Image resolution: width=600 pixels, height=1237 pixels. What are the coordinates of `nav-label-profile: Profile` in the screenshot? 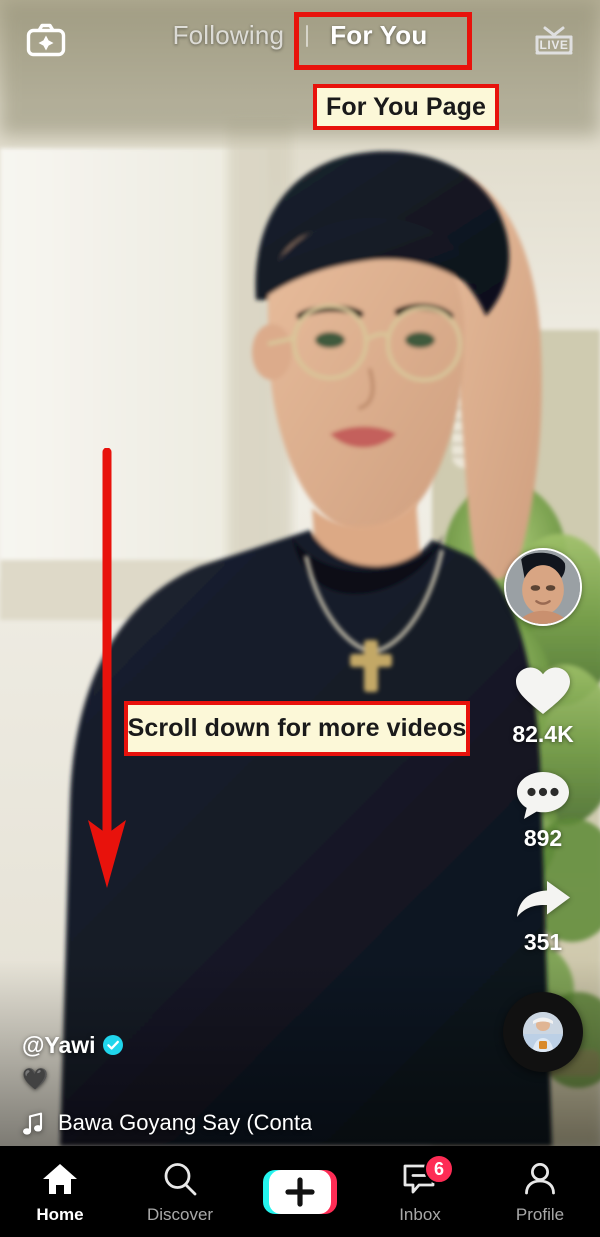 It's located at (540, 1214).